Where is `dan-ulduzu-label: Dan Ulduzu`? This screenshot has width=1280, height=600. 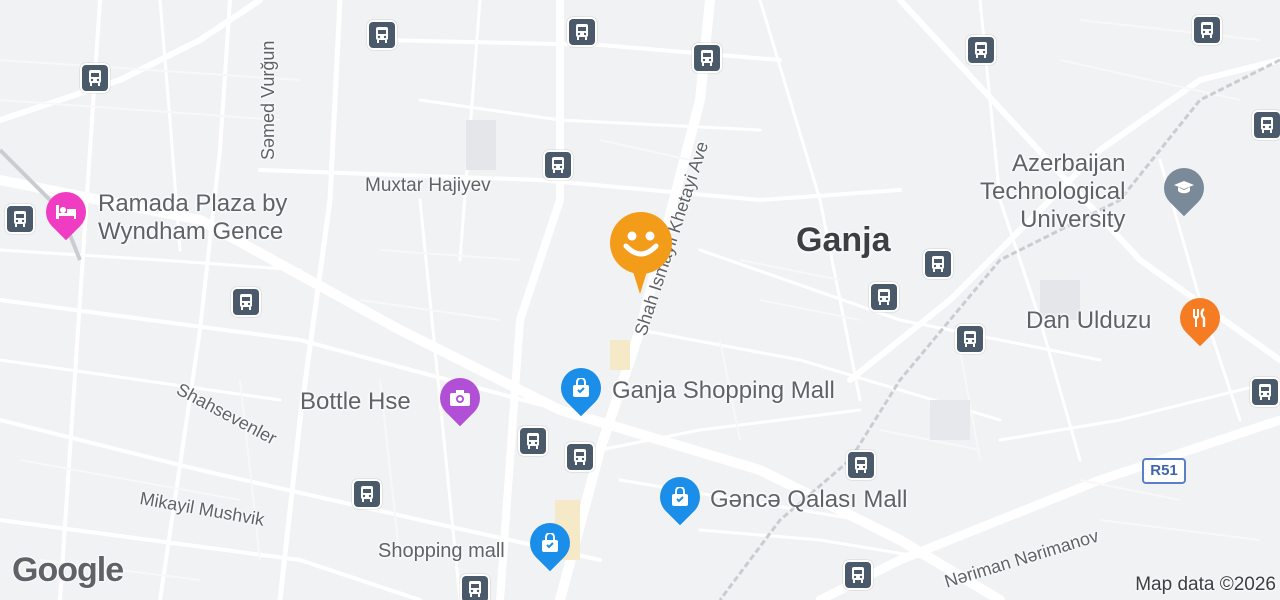
dan-ulduzu-label: Dan Ulduzu is located at coordinates (1088, 321).